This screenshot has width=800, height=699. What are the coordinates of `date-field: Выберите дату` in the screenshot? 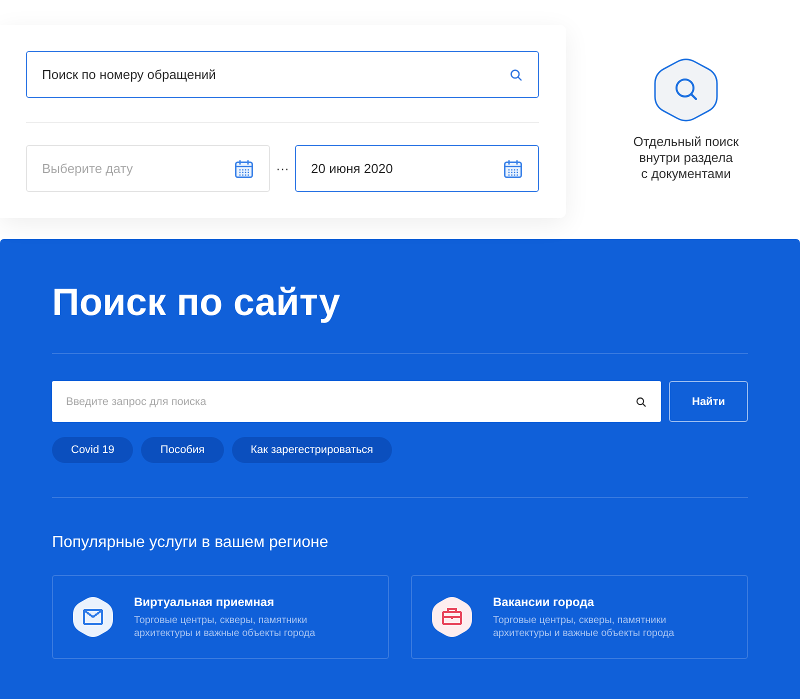 It's located at (148, 168).